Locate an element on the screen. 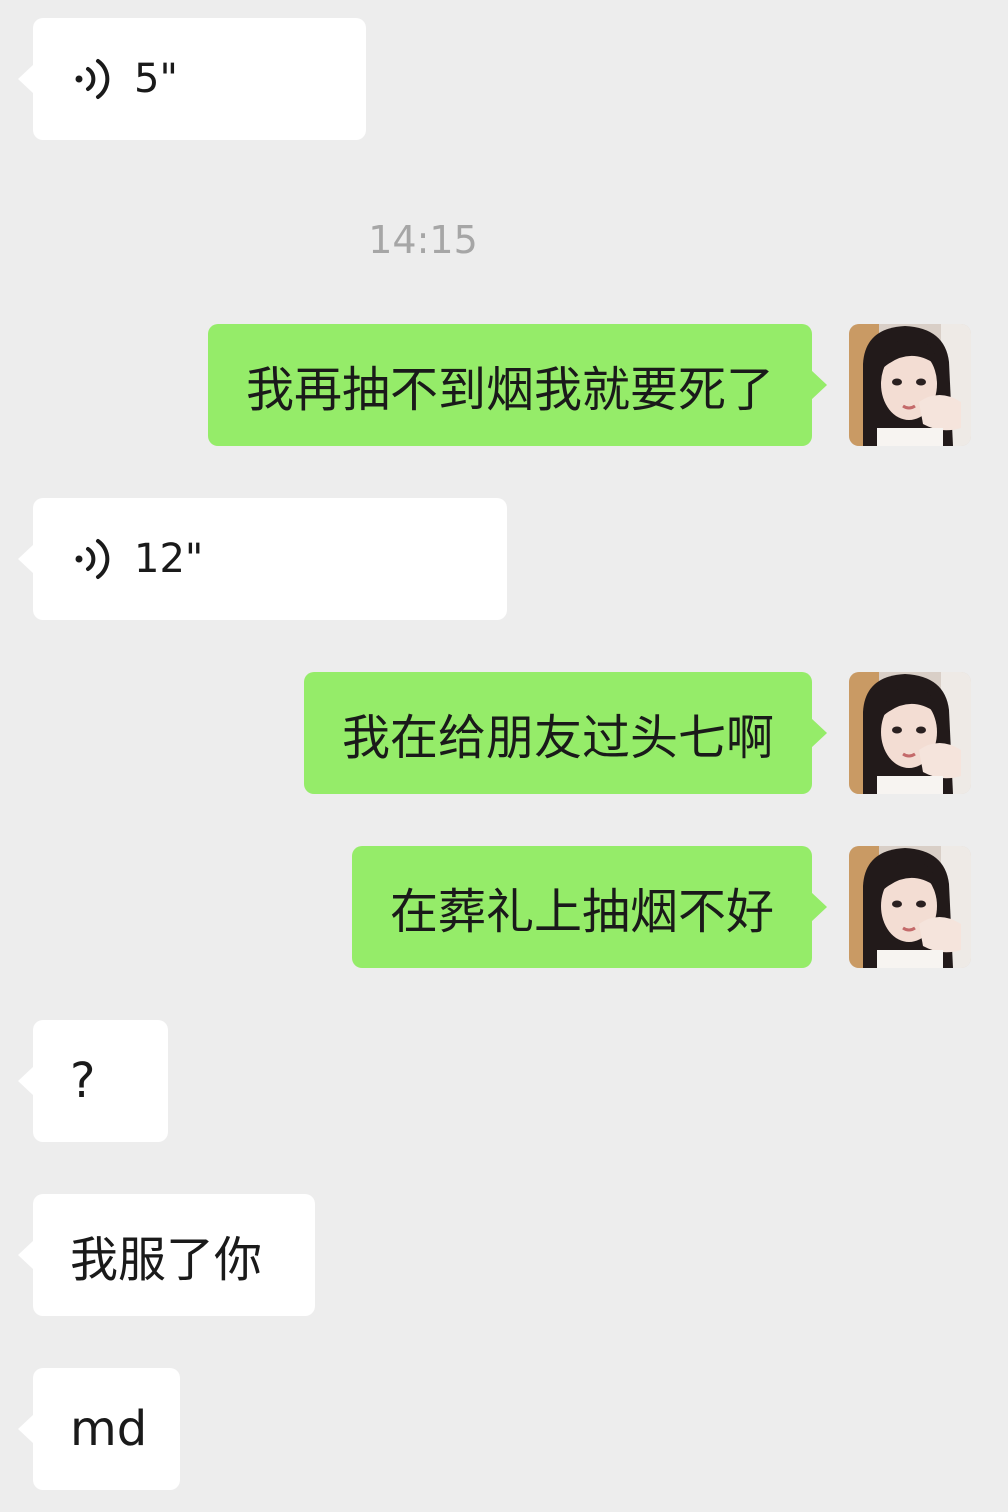 The width and height of the screenshot is (1008, 1512). message-text: 在葬礼上抽烟不好 is located at coordinates (581, 912).